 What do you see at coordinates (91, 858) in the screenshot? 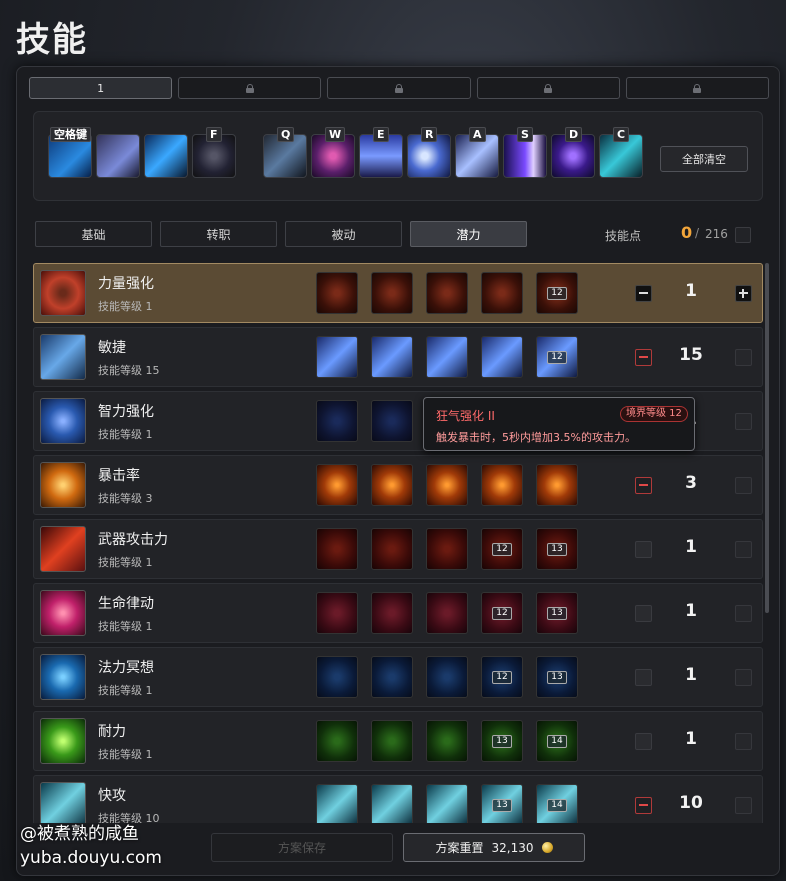
I see `watermark-site: yuba.douyu.com` at bounding box center [91, 858].